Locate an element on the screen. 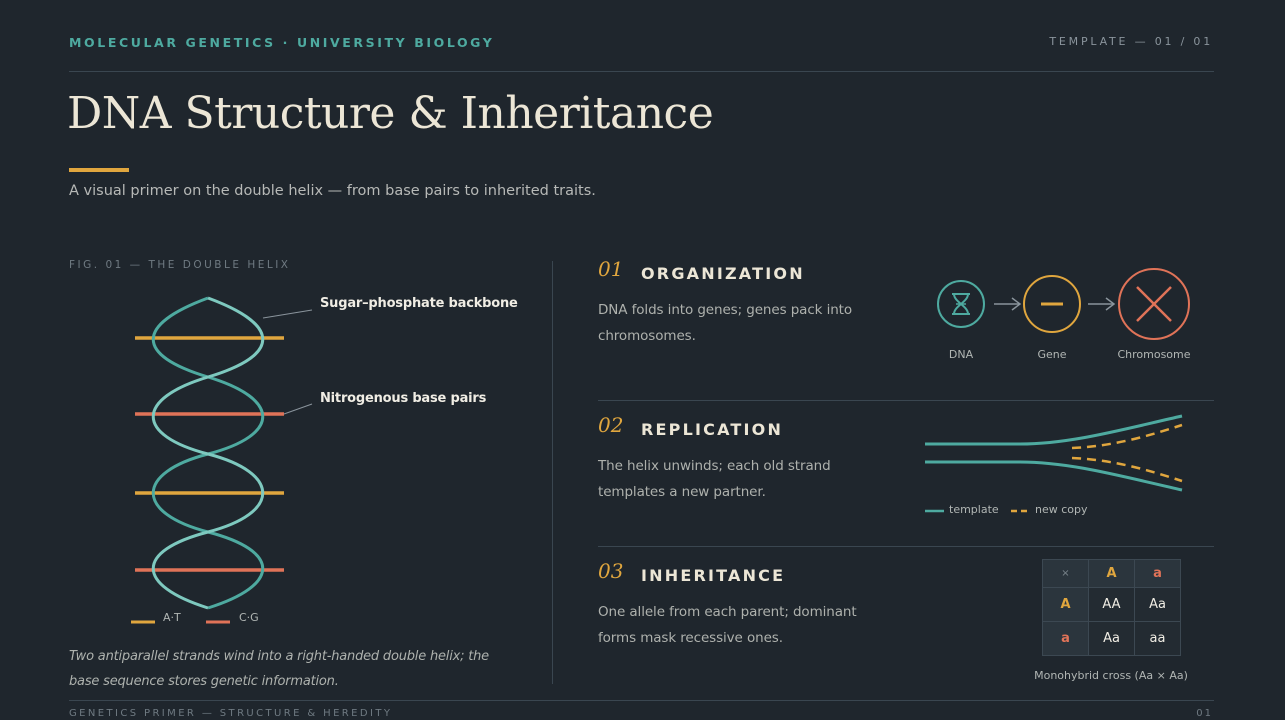 Image resolution: width=1285 pixels, height=720 pixels. node-label-chromosome: Chromosome is located at coordinates (1154, 354).